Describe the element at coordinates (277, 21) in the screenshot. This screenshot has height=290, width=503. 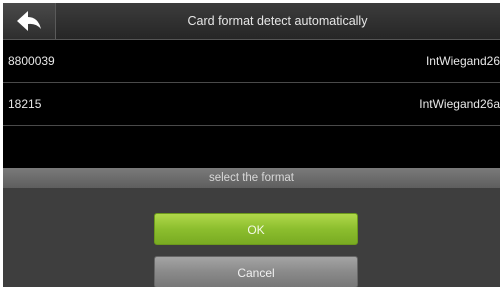
I see `page-title: Card format detect automatically` at that location.